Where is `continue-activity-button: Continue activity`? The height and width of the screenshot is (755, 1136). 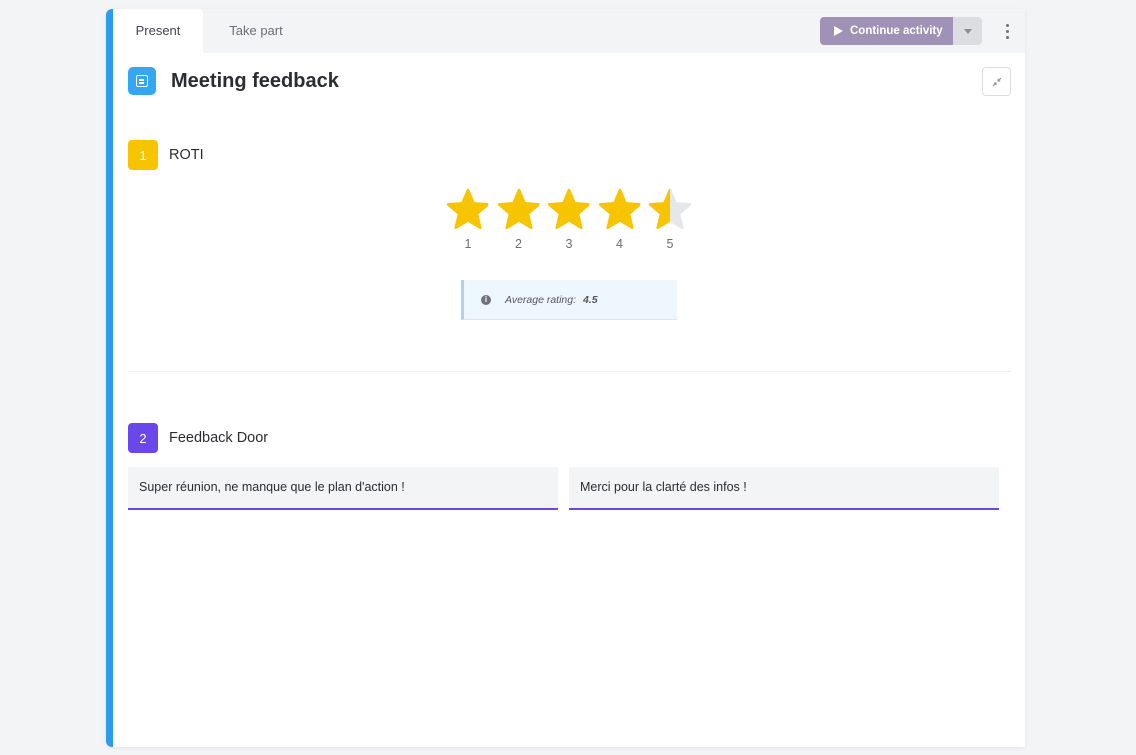 continue-activity-button: Continue activity is located at coordinates (886, 31).